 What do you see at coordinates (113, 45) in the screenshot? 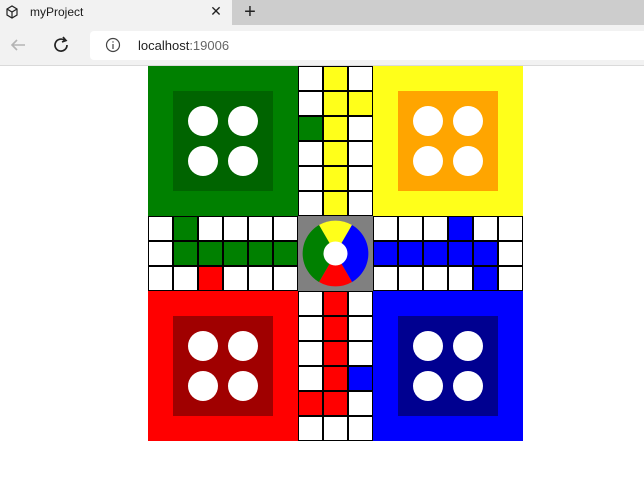
I see `info-icon` at bounding box center [113, 45].